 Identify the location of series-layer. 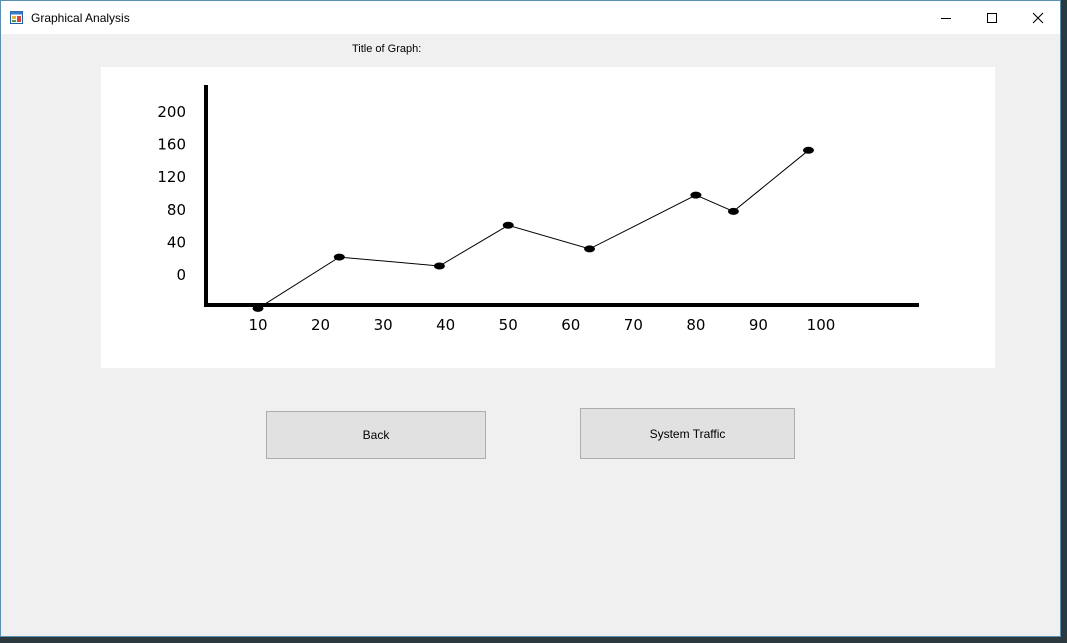
(533, 229).